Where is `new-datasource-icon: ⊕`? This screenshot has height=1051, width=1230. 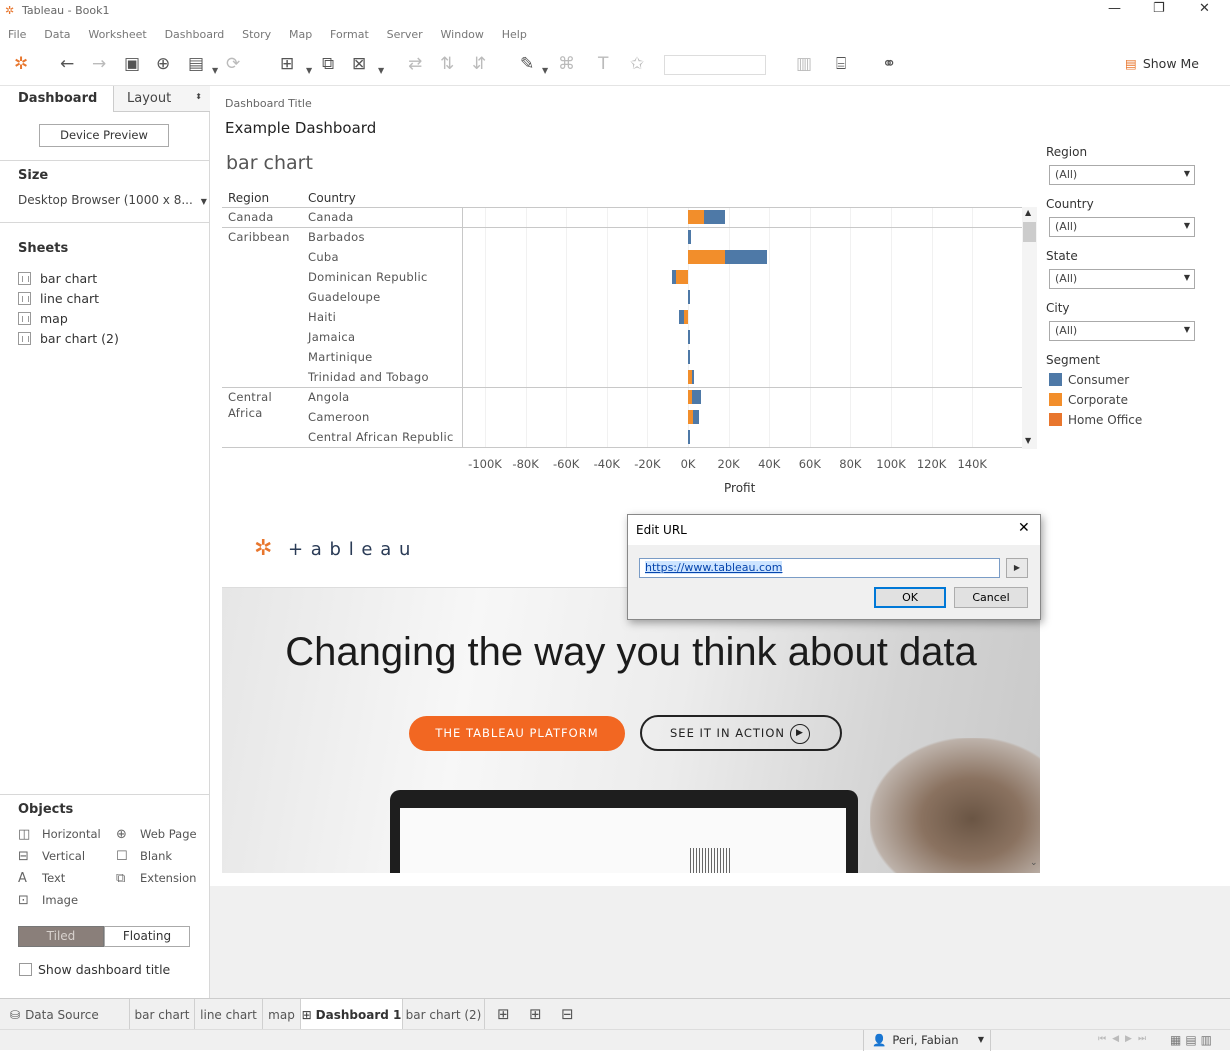 new-datasource-icon: ⊕ is located at coordinates (163, 64).